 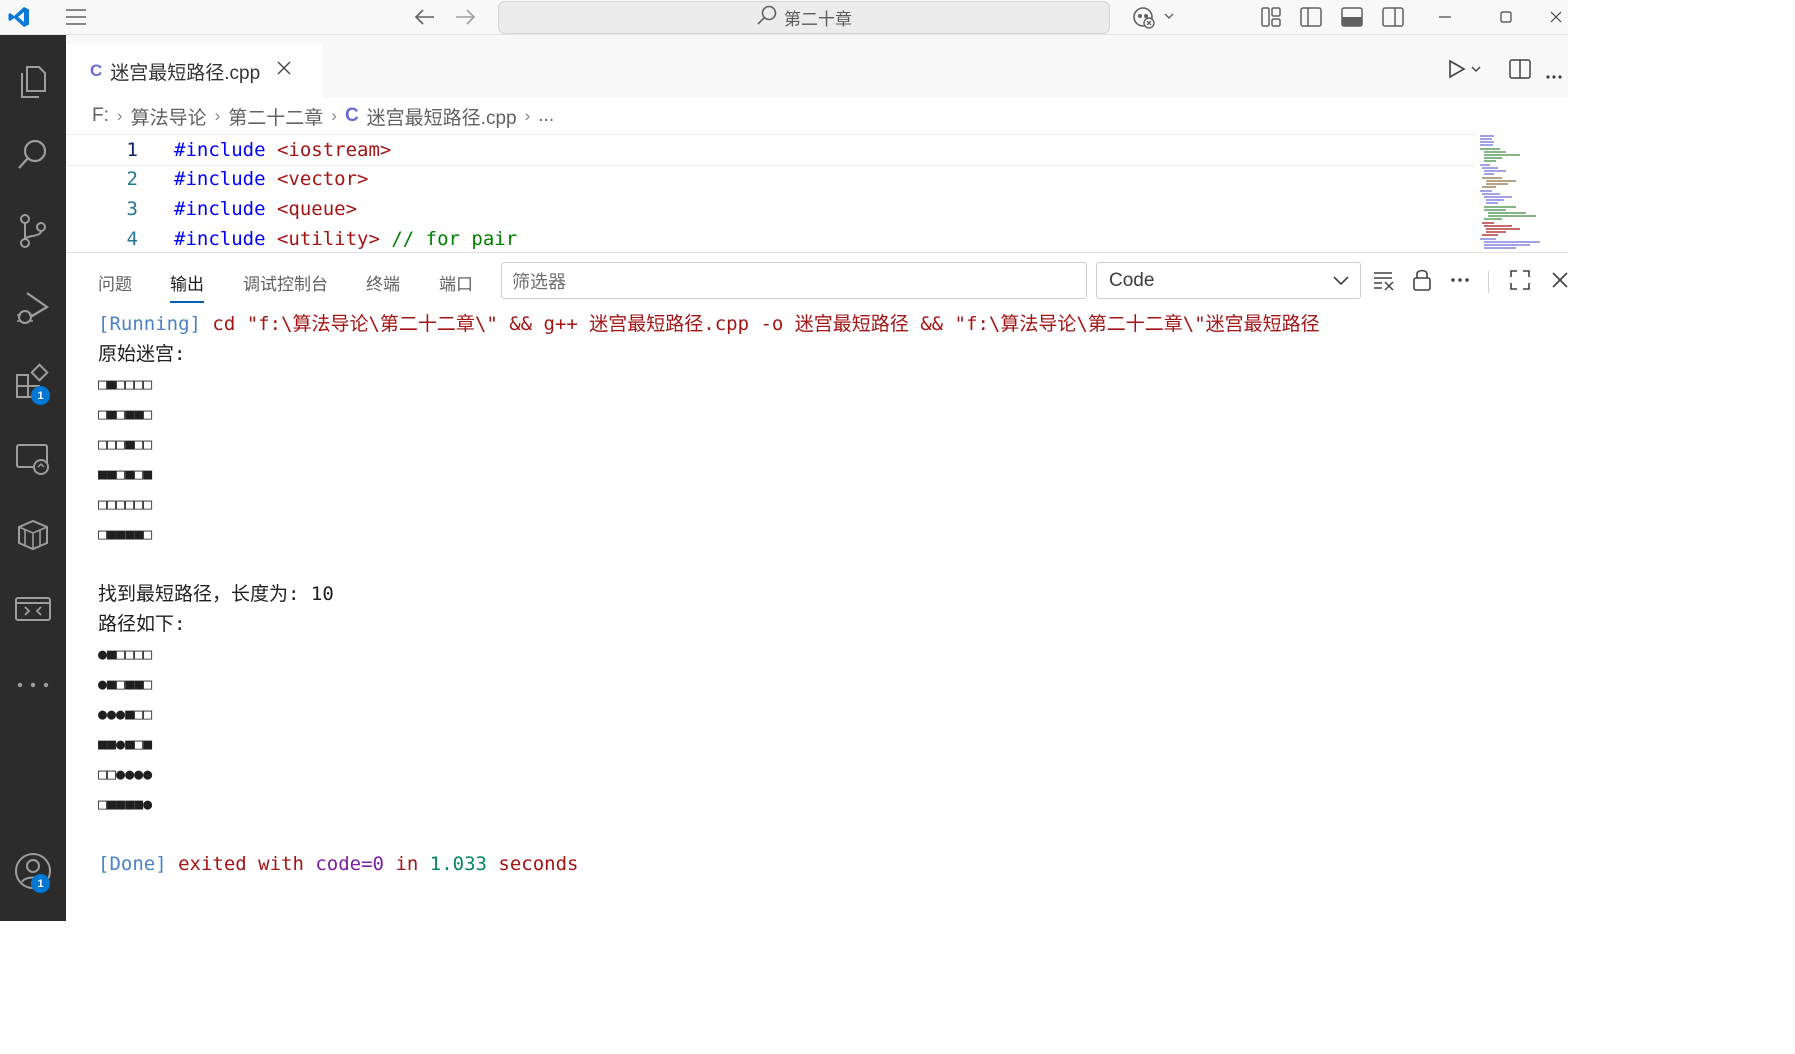 What do you see at coordinates (284, 71) in the screenshot?
I see `close-tab-icon` at bounding box center [284, 71].